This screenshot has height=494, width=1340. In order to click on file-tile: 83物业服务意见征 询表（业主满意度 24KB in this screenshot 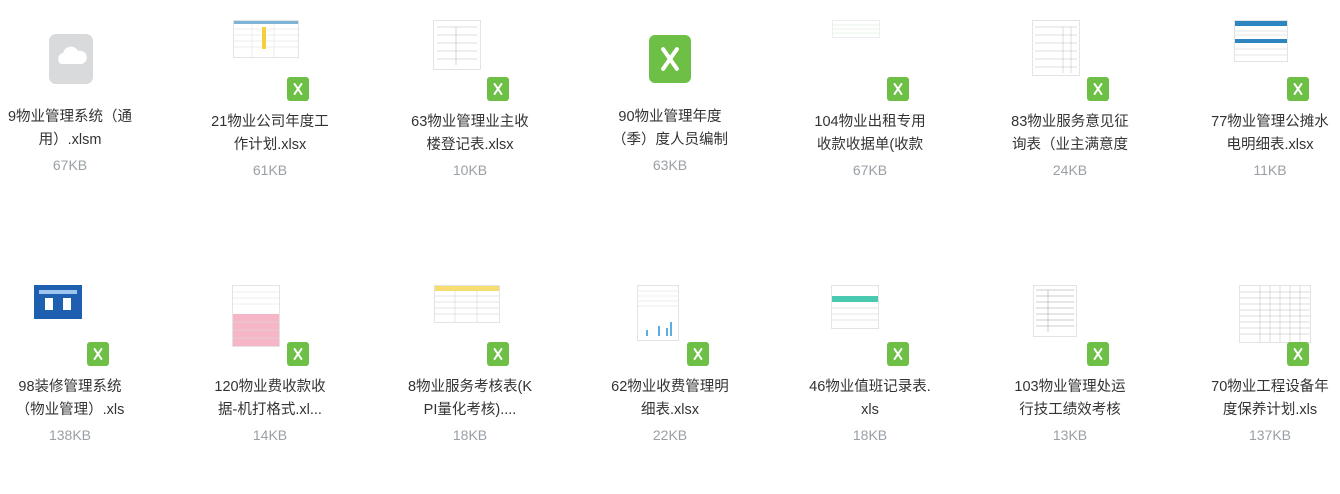, I will do `click(1070, 100)`.